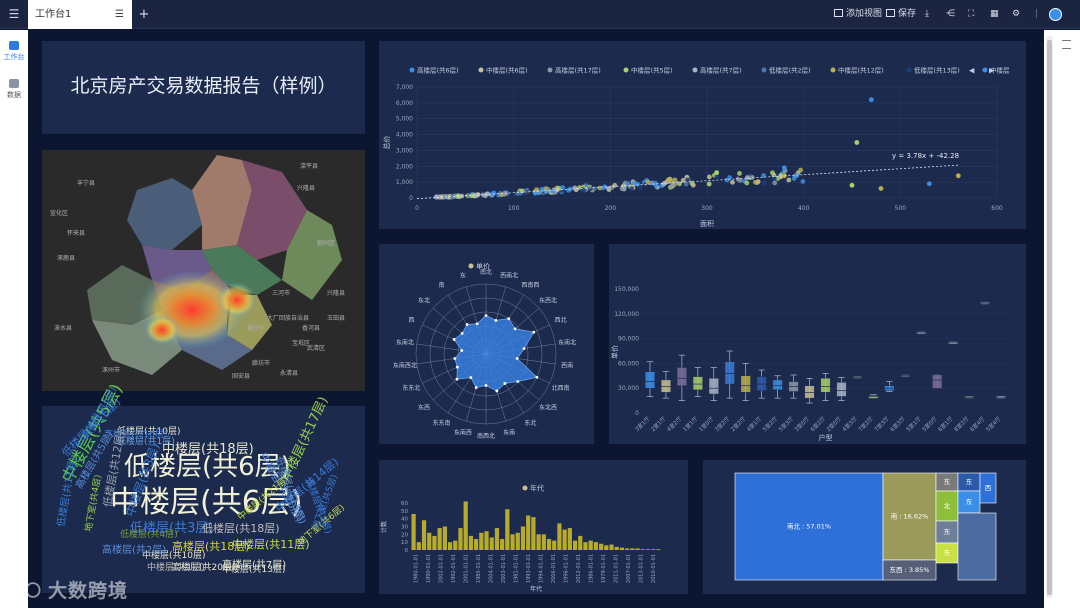 The height and width of the screenshot is (608, 1080). What do you see at coordinates (971, 14) in the screenshot?
I see `fullscreen-icon: ⛶` at bounding box center [971, 14].